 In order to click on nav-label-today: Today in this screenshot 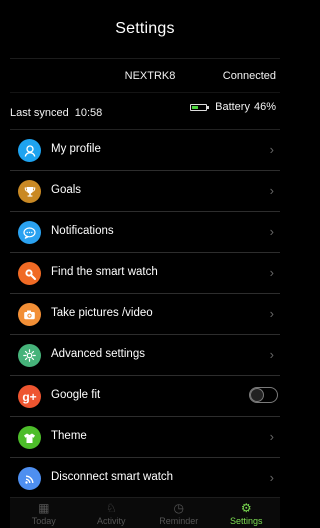, I will do `click(43, 521)`.